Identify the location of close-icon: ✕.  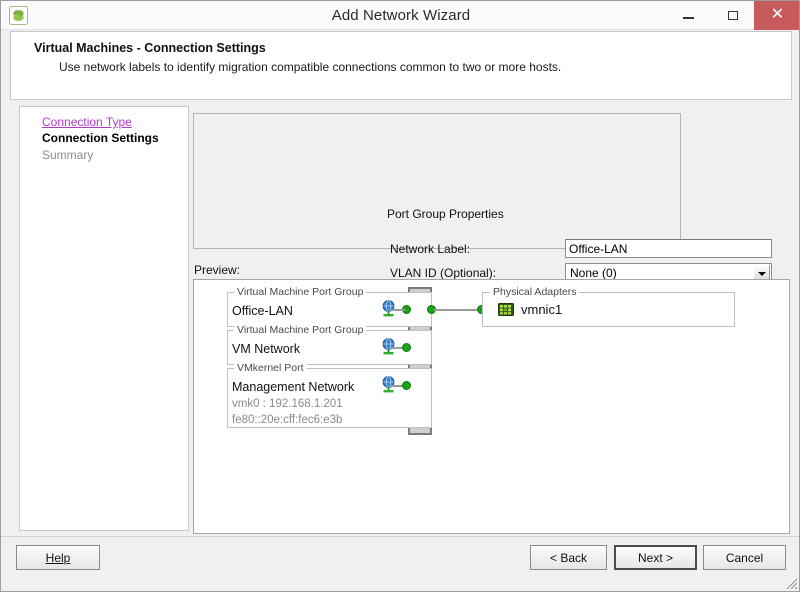
(777, 14).